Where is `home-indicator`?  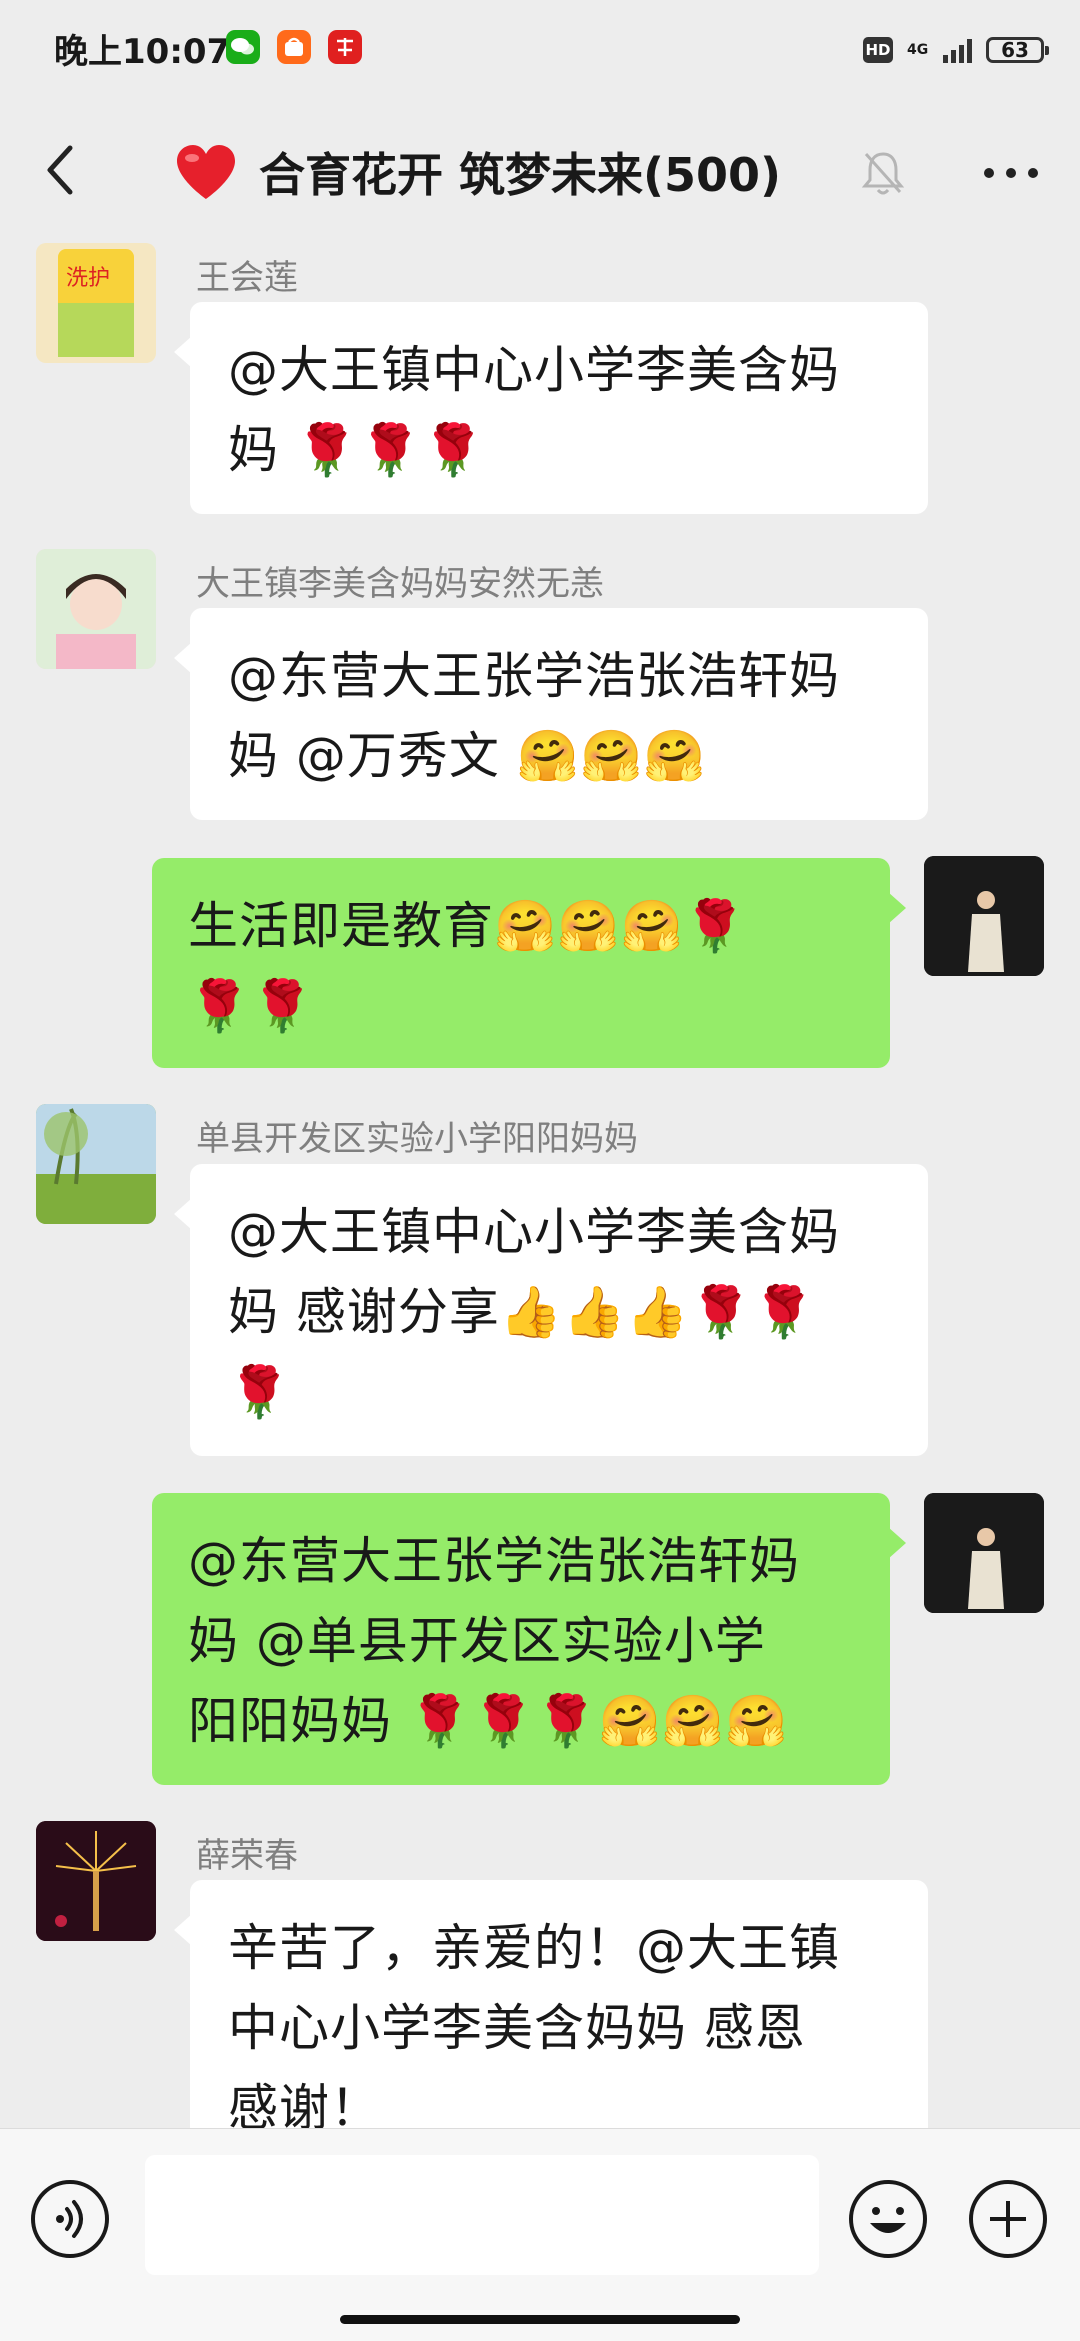 home-indicator is located at coordinates (540, 2319).